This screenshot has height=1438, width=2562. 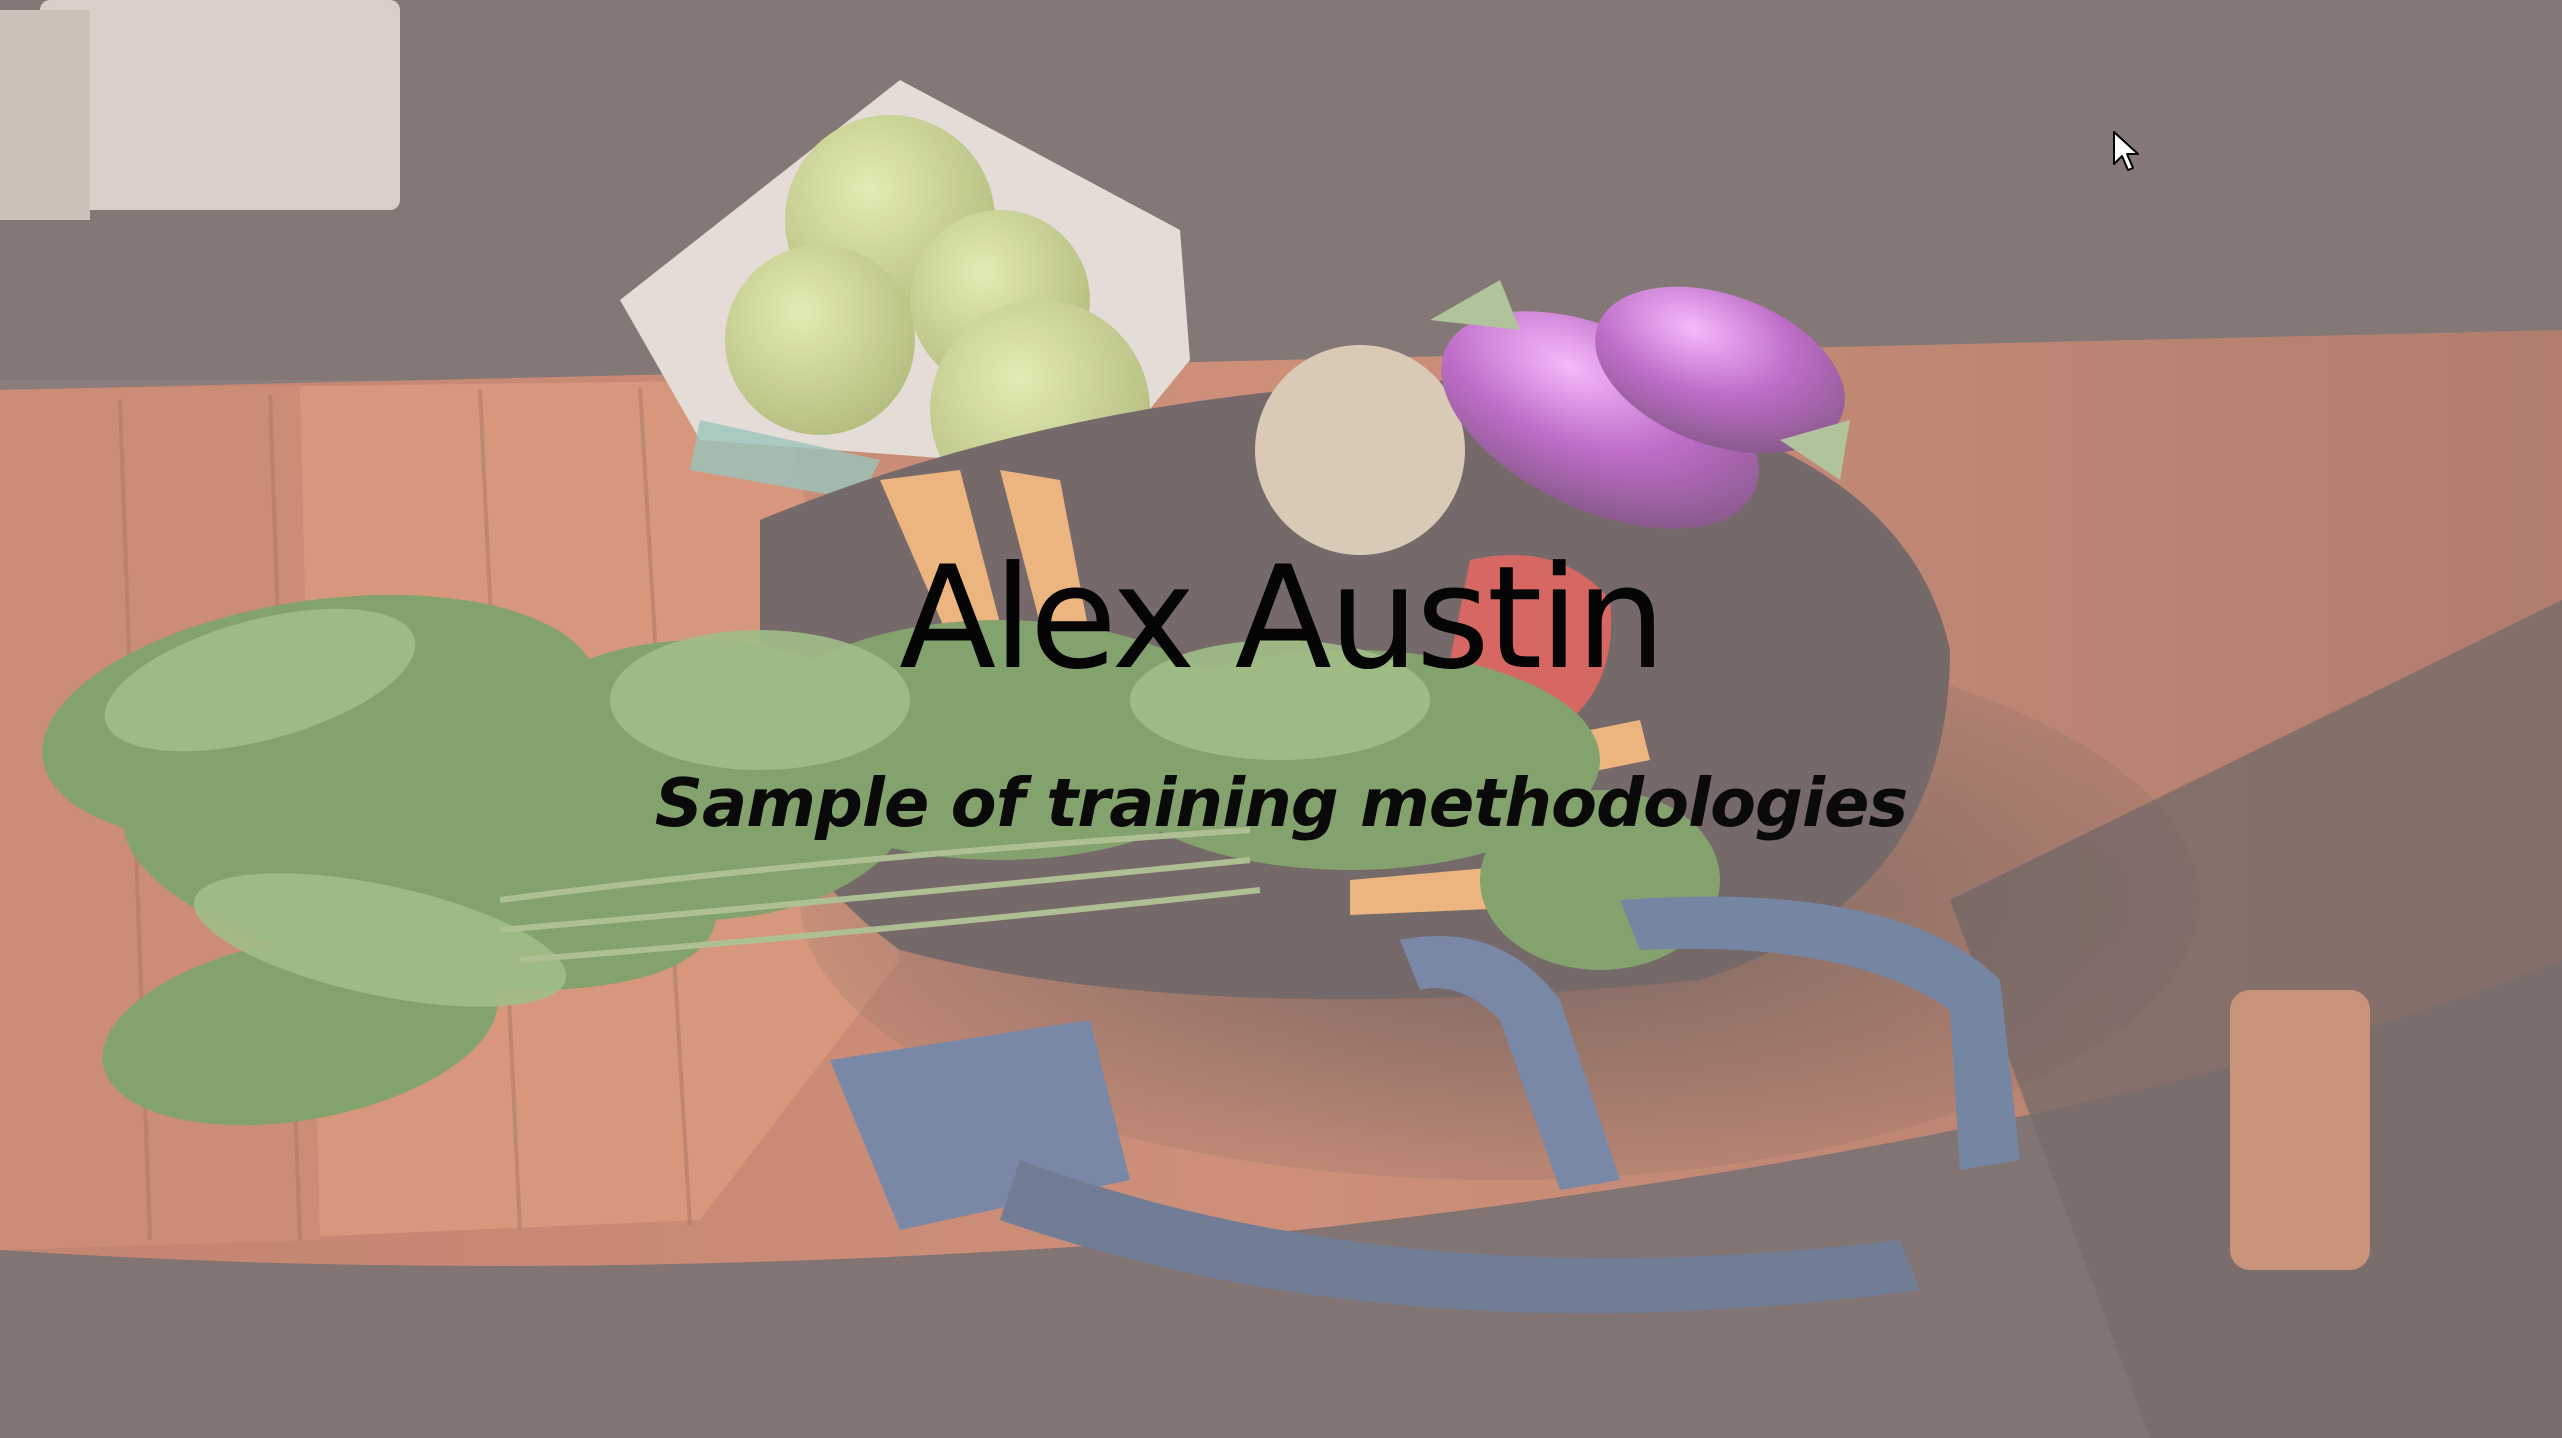 I want to click on slide-subtitle: Sample of training methodologies, so click(x=1281, y=803).